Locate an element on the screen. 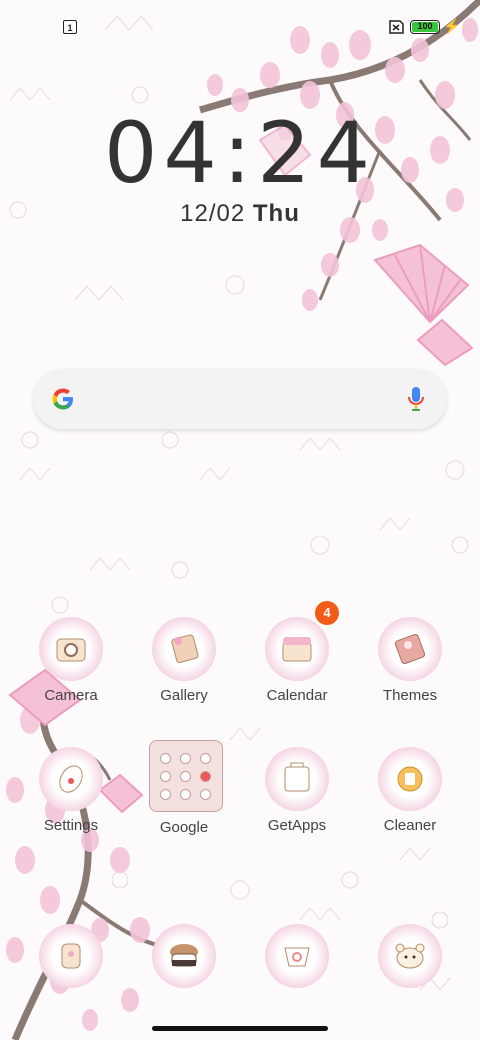  dock-browser is located at coordinates (297, 956).